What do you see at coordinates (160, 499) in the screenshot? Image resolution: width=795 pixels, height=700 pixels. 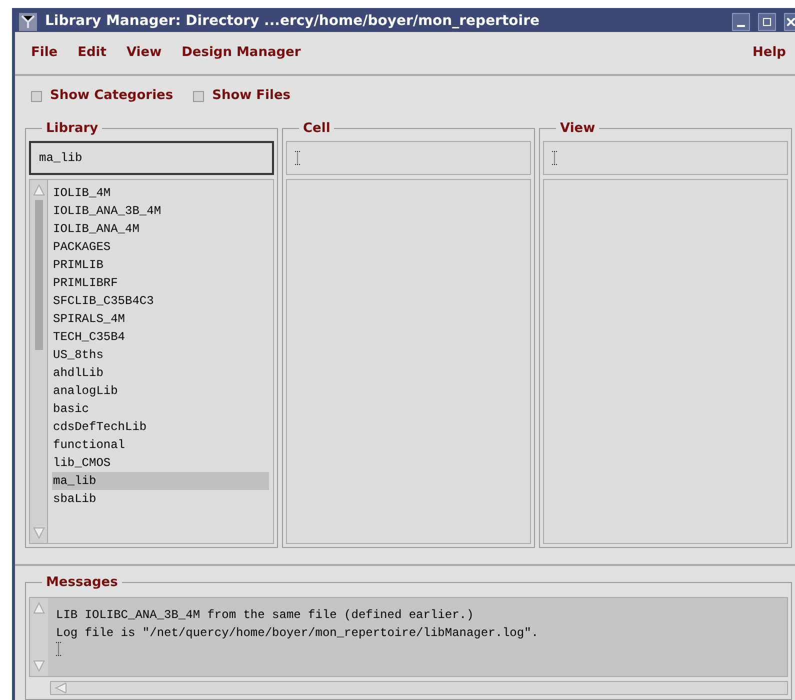 I see `library-item: sbaLib` at bounding box center [160, 499].